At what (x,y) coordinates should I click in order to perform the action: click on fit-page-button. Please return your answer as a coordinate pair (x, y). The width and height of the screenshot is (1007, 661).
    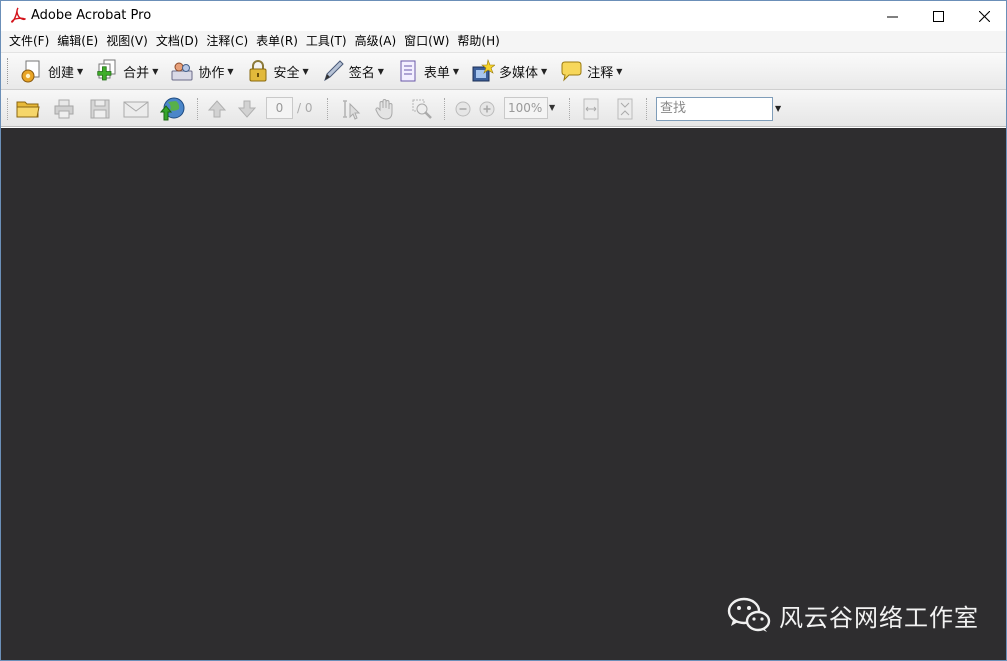
    Looking at the image, I should click on (625, 109).